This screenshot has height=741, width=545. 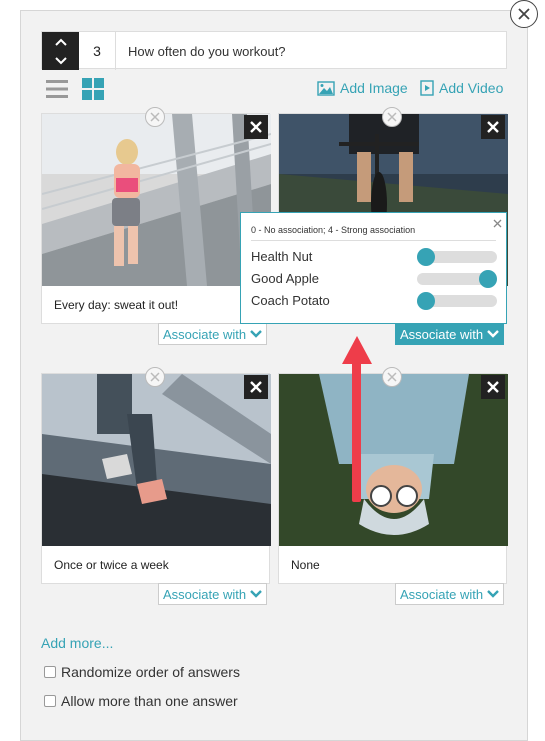 What do you see at coordinates (305, 565) in the screenshot?
I see `answer-caption: None` at bounding box center [305, 565].